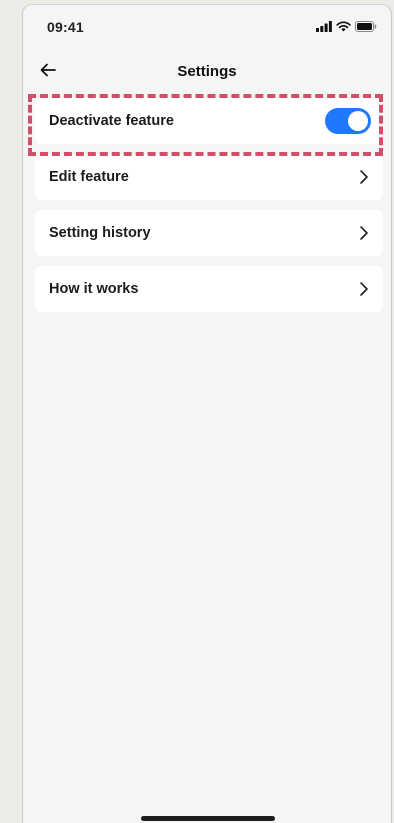 The image size is (394, 823). Describe the element at coordinates (89, 177) in the screenshot. I see `row-label: Edit feature` at that location.